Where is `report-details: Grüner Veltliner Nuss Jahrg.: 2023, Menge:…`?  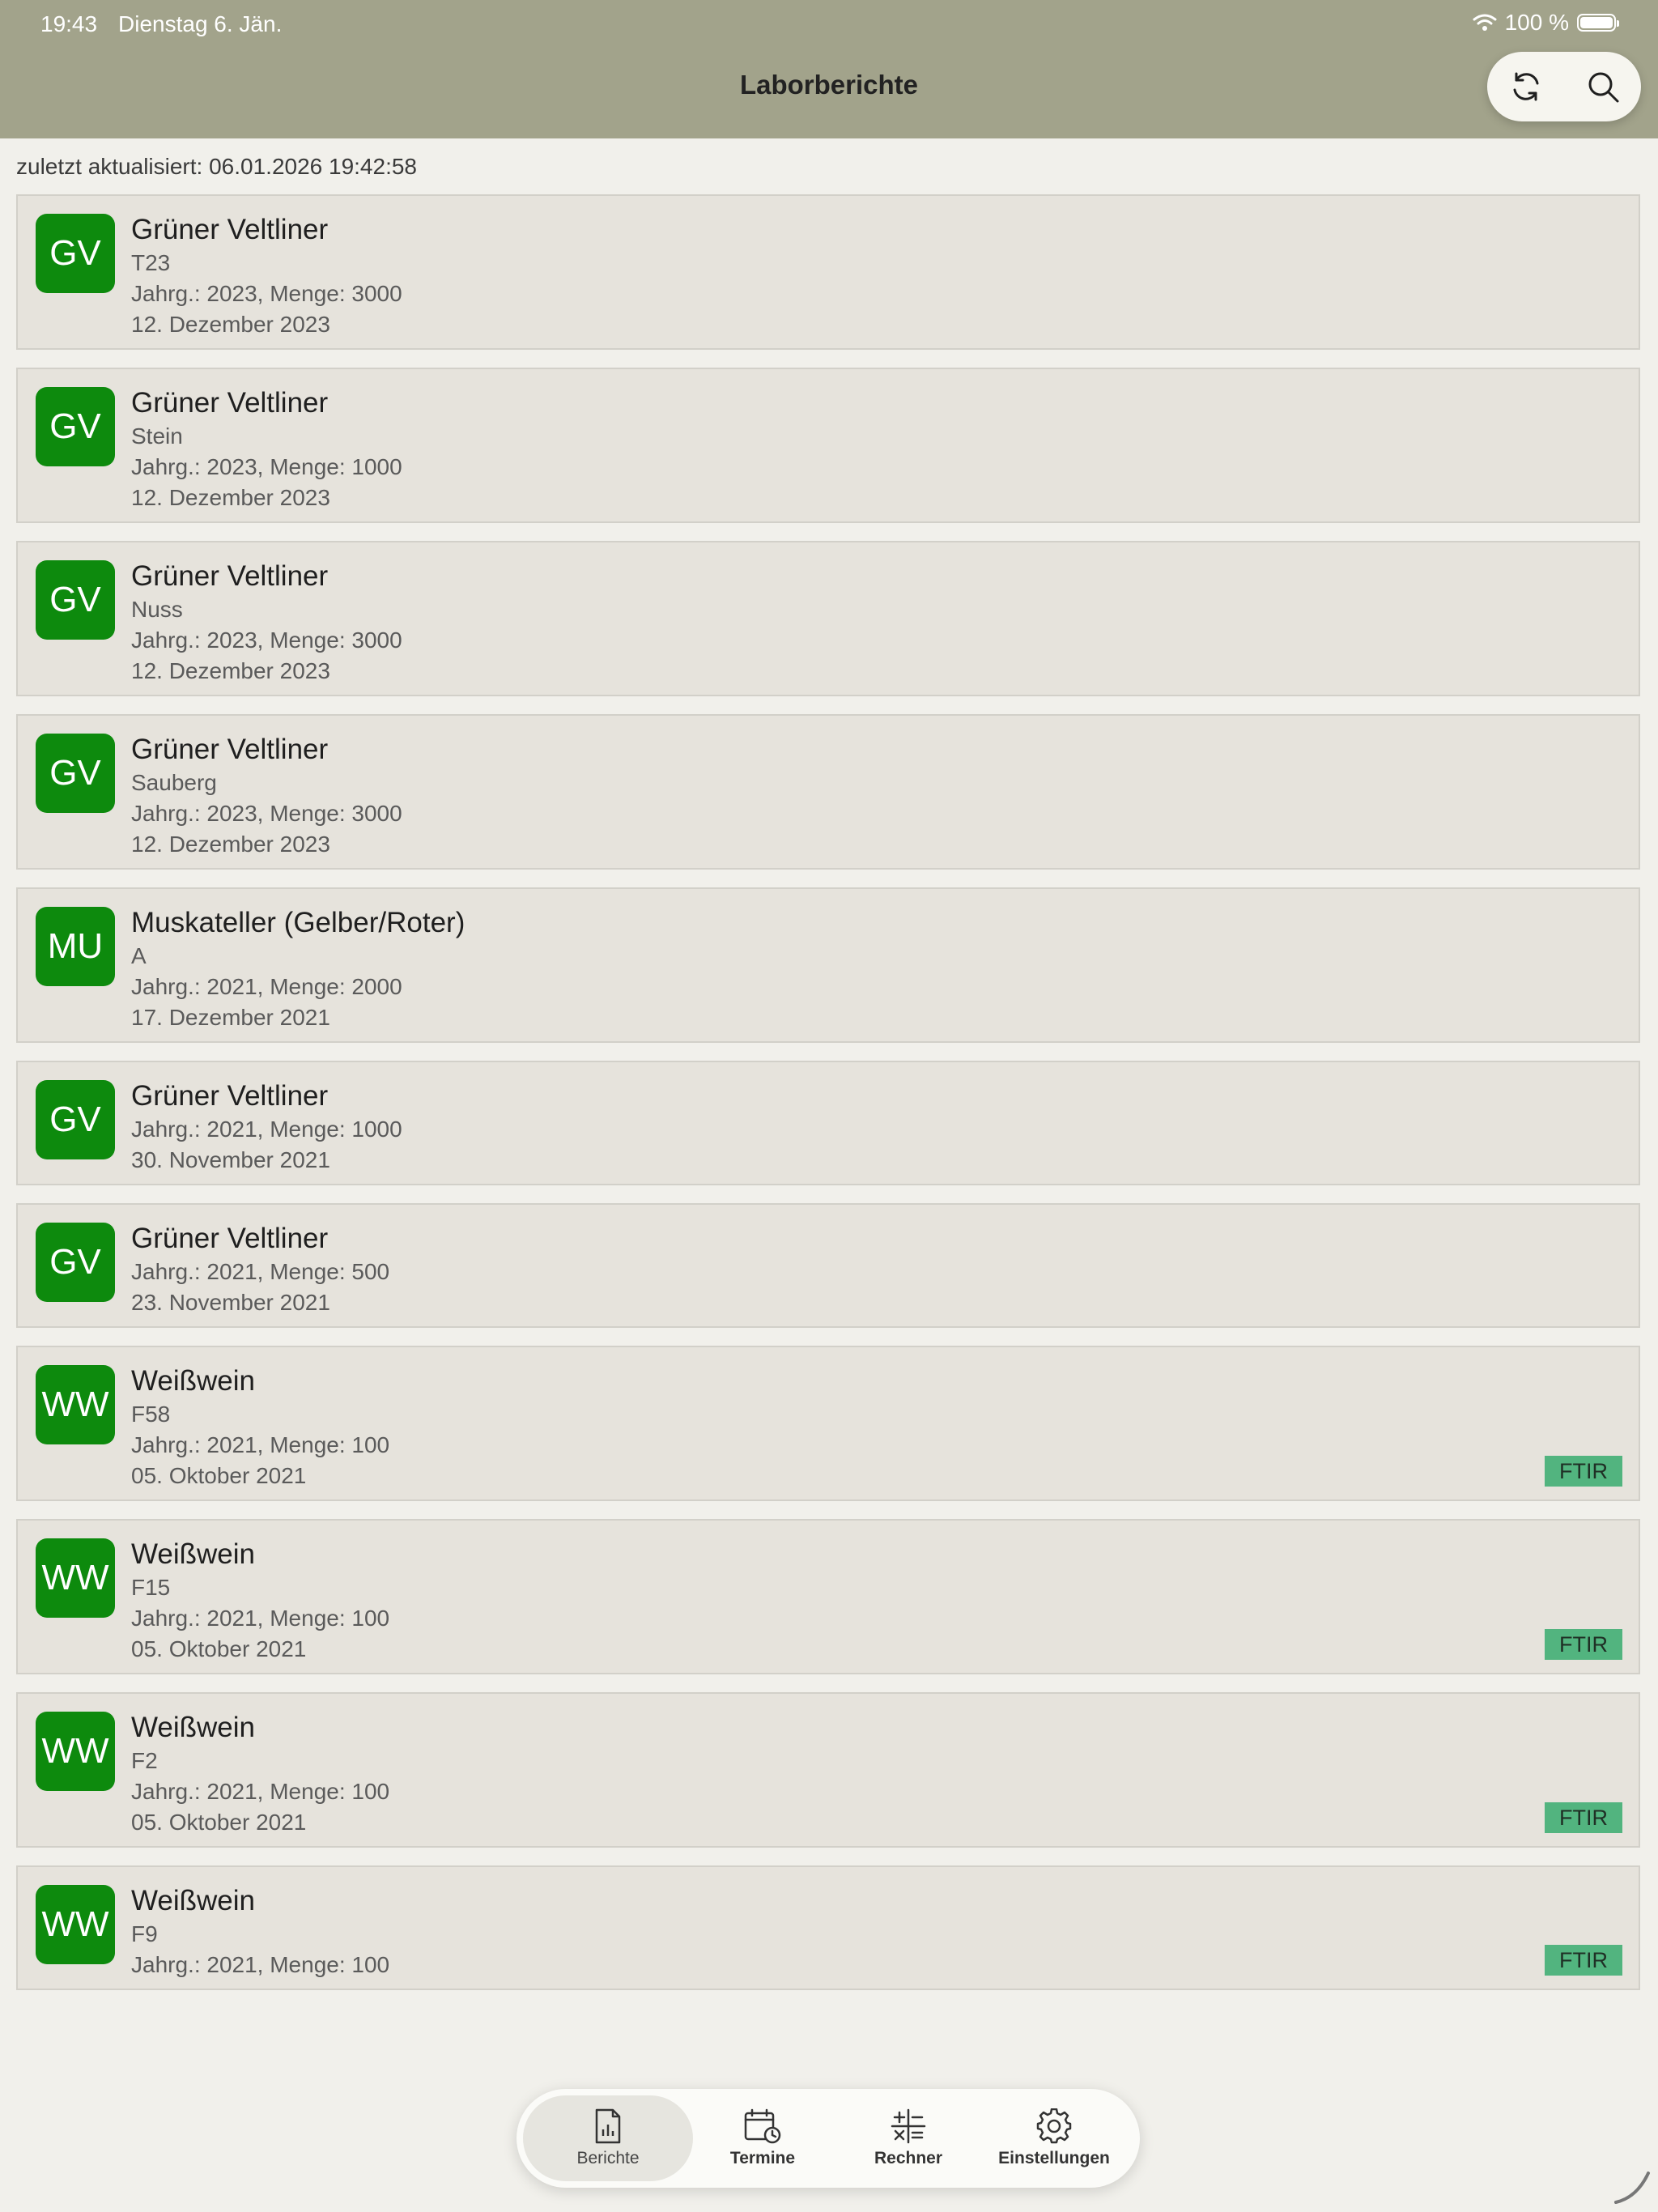
report-details: Grüner Veltliner Nuss Jahrg.: 2023, Menge:… is located at coordinates (266, 623).